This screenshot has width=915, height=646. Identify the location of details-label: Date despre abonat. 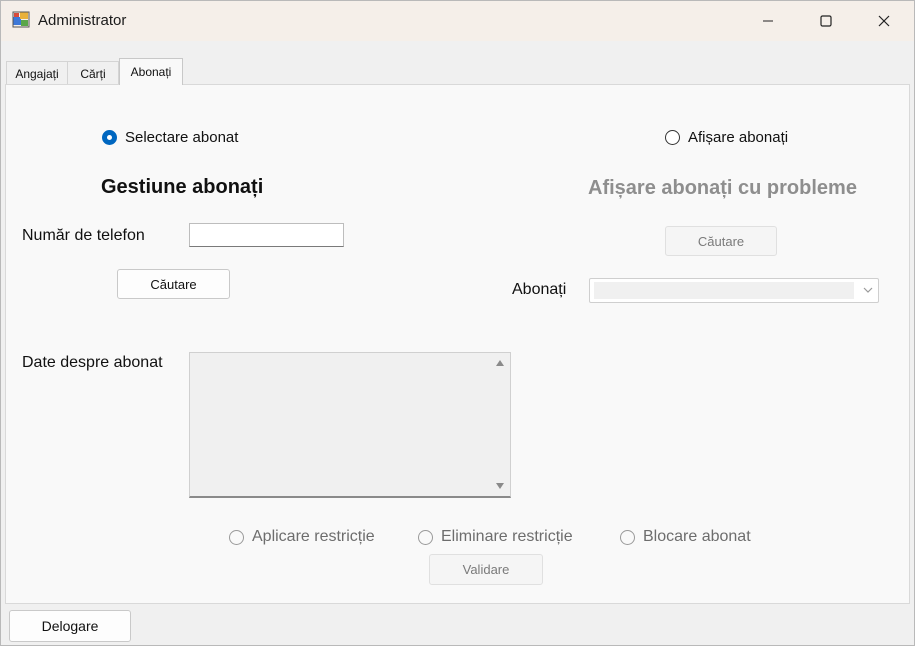
(92, 362).